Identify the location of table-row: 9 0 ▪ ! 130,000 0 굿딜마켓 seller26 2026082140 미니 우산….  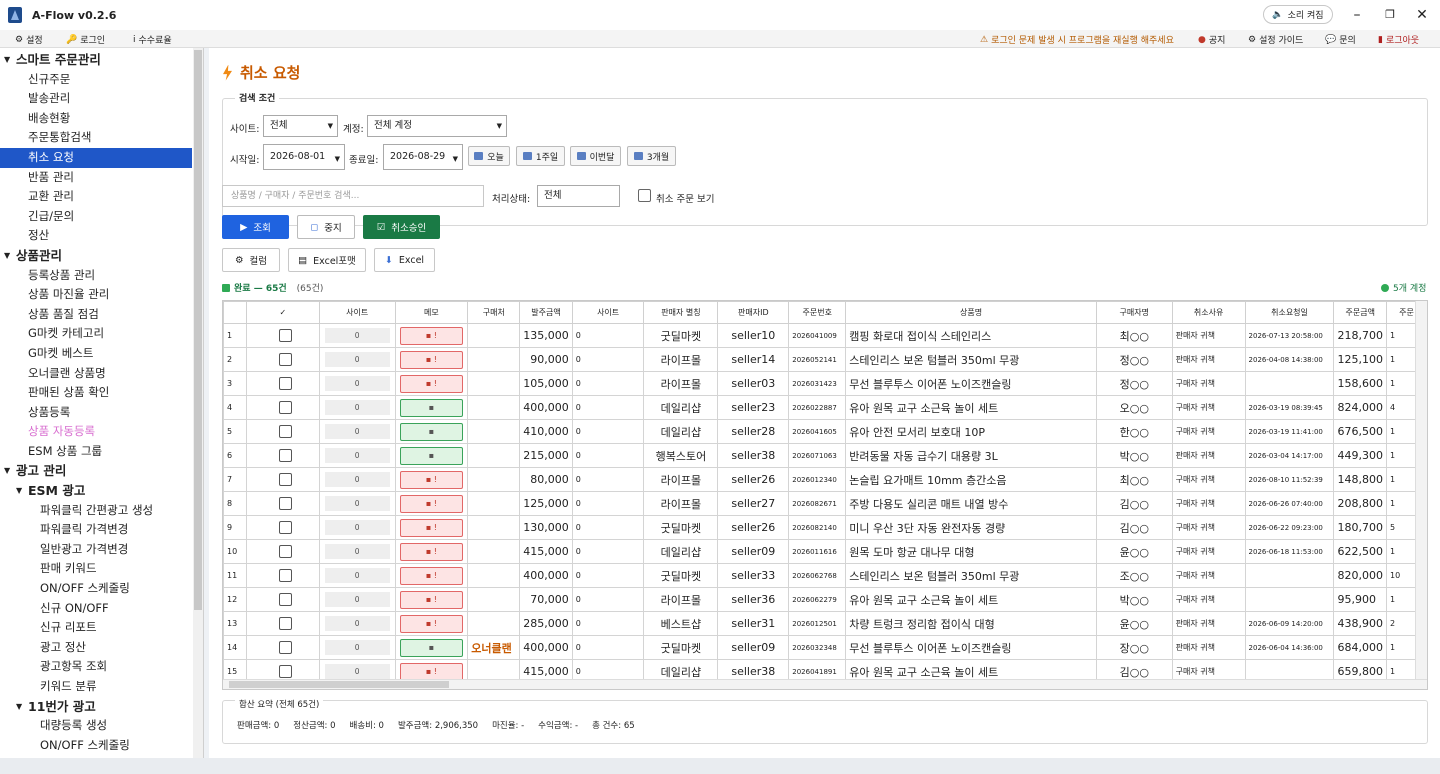
(825, 527).